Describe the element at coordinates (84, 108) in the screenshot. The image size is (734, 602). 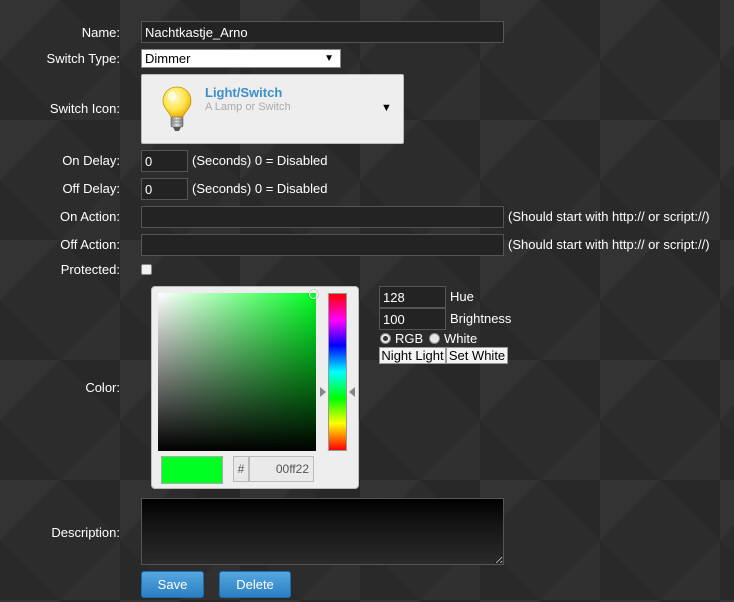
I see `switch-icon-label: Switch Icon:` at that location.